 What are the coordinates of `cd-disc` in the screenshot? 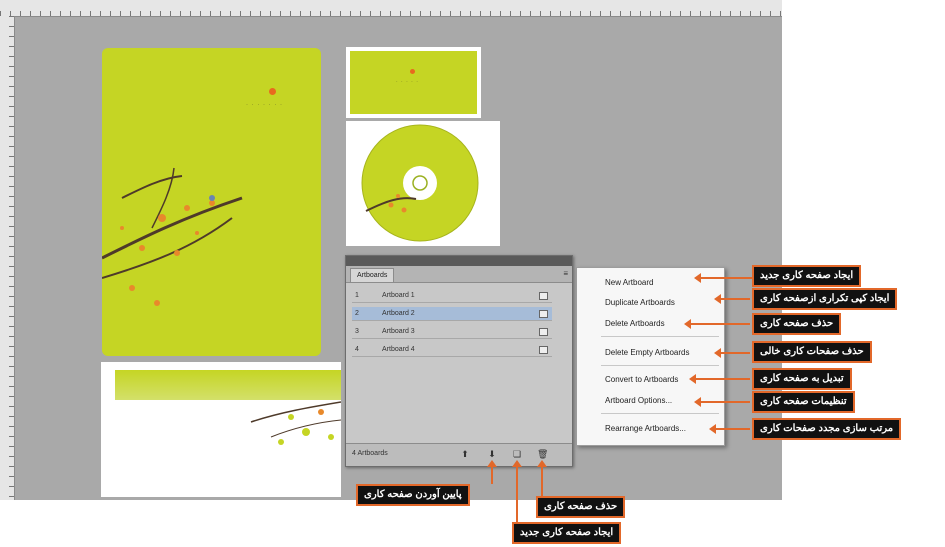 It's located at (420, 183).